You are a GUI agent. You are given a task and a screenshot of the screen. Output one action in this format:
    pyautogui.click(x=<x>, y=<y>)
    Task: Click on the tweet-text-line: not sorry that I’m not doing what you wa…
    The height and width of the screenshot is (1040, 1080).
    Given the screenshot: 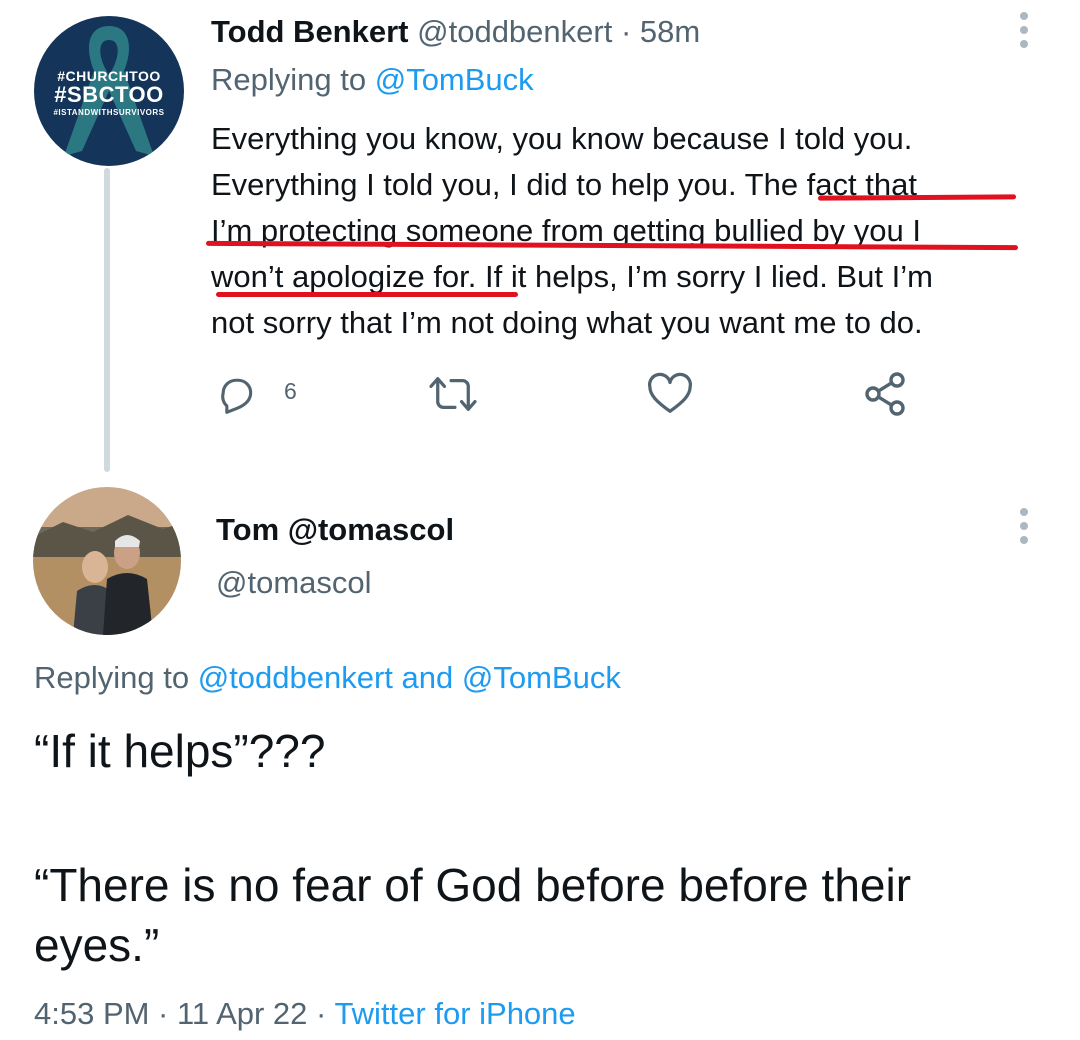 What is the action you would take?
    pyautogui.click(x=567, y=322)
    